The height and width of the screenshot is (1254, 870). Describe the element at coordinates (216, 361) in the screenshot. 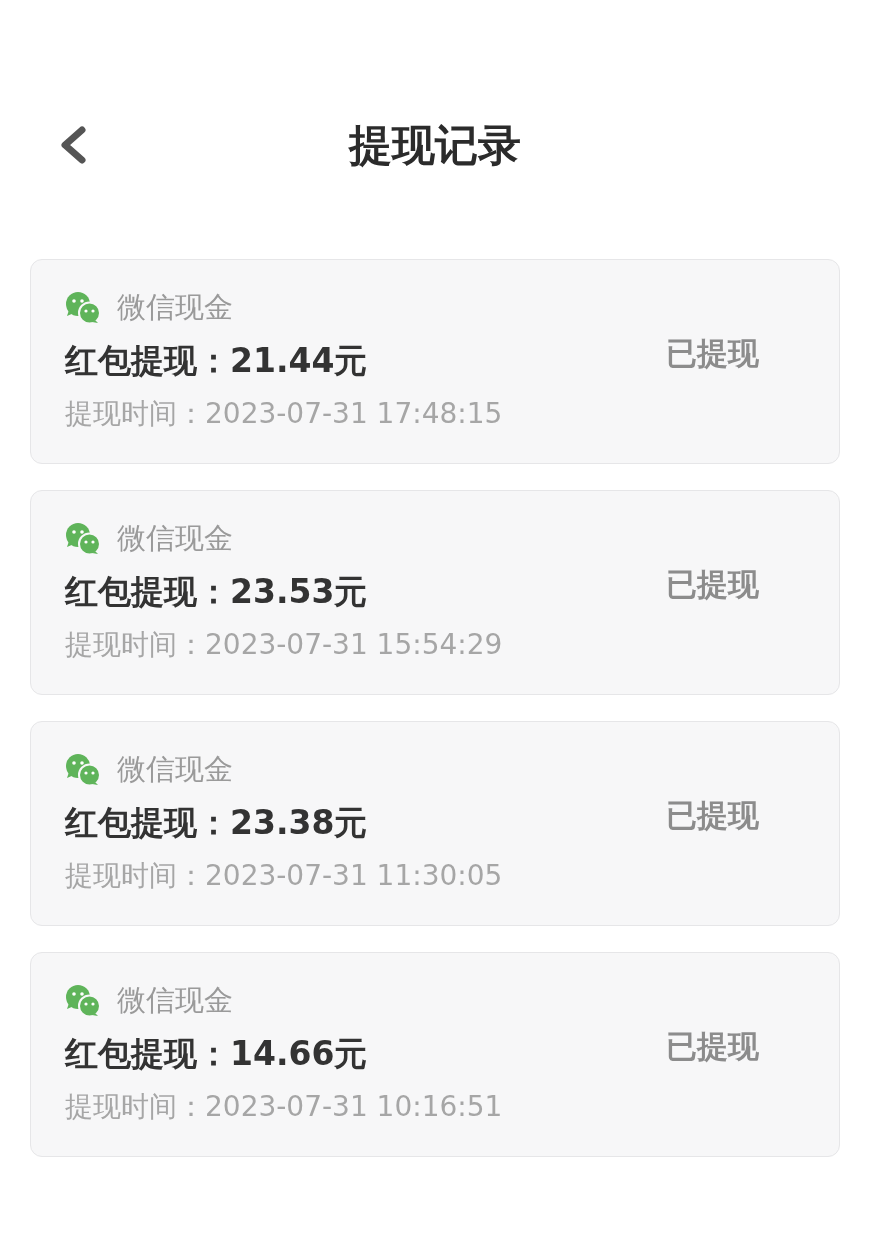

I see `withdrawal-amount: 红包提现：21.44元` at that location.